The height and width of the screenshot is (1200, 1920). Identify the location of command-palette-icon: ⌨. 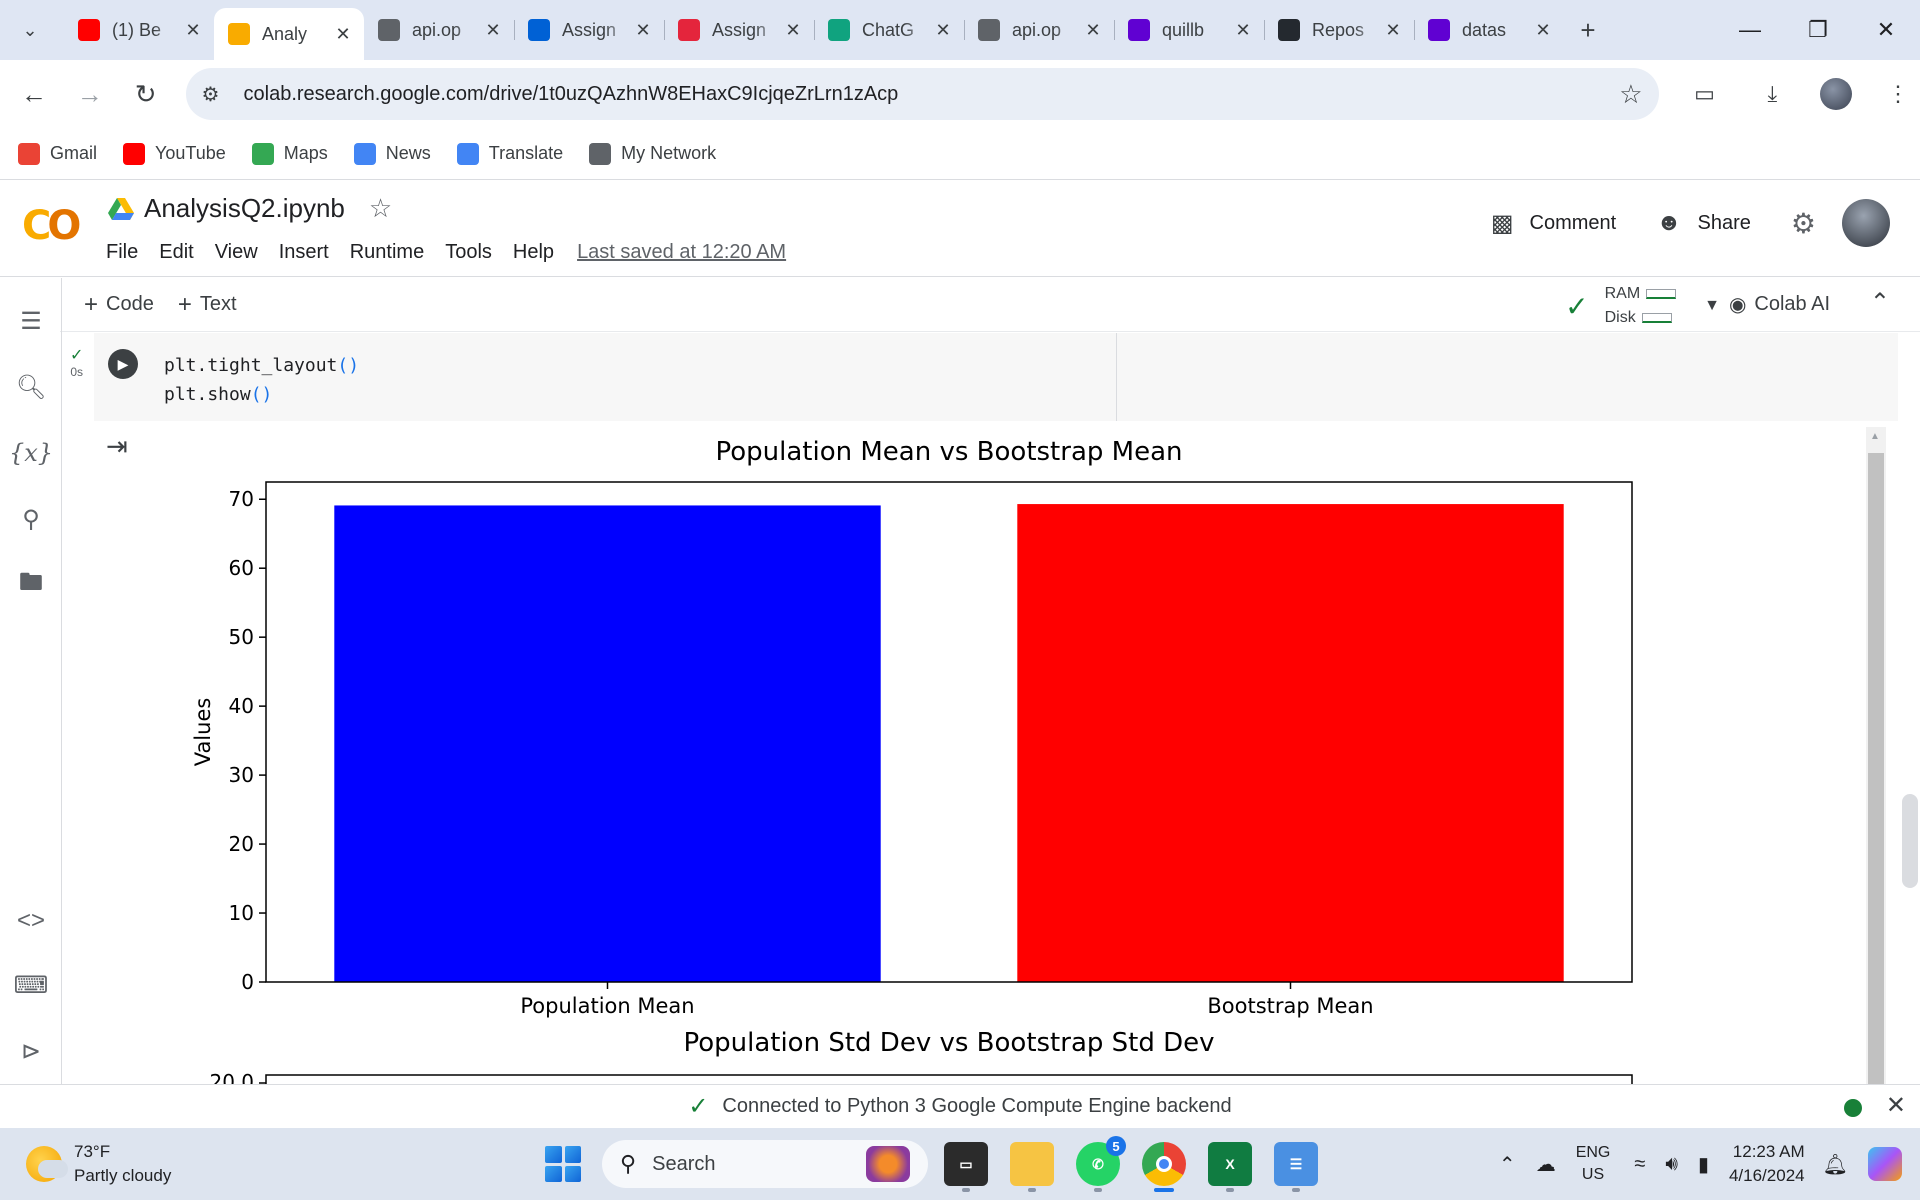
(31, 985).